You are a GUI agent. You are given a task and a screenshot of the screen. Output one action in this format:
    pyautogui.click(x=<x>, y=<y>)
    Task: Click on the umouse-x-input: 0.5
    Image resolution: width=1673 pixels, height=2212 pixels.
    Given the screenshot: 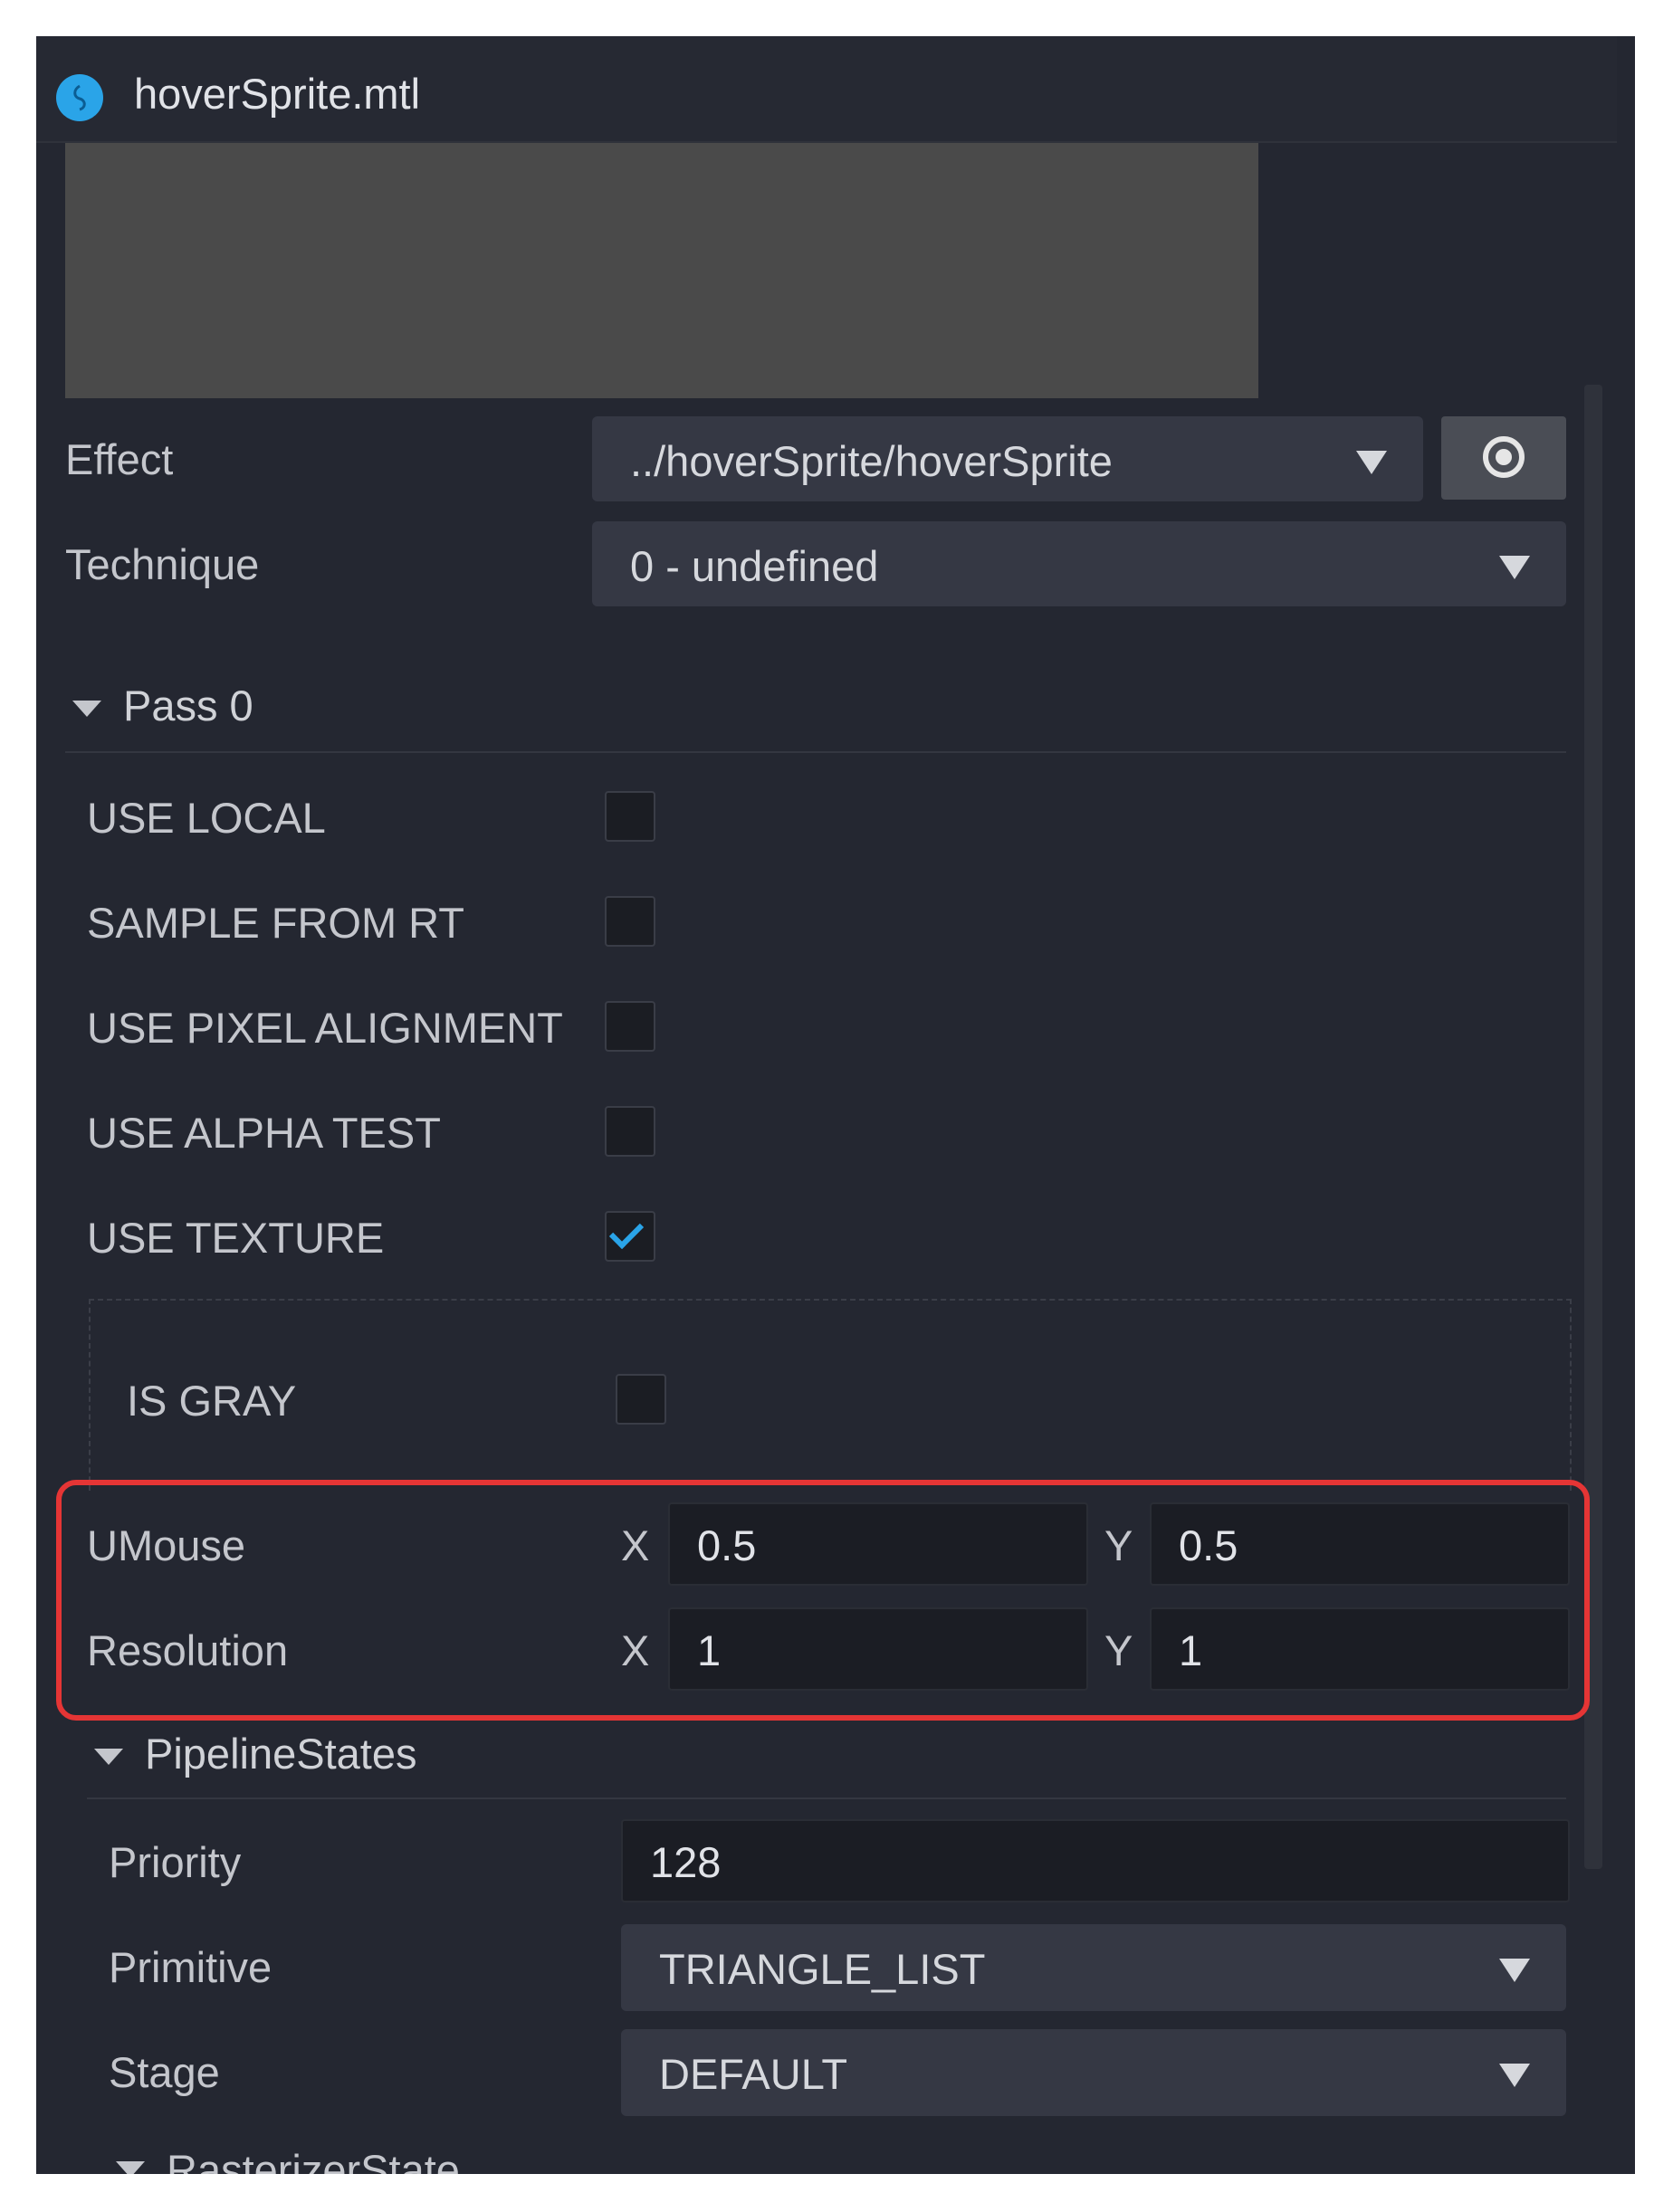 What is the action you would take?
    pyautogui.click(x=878, y=1544)
    